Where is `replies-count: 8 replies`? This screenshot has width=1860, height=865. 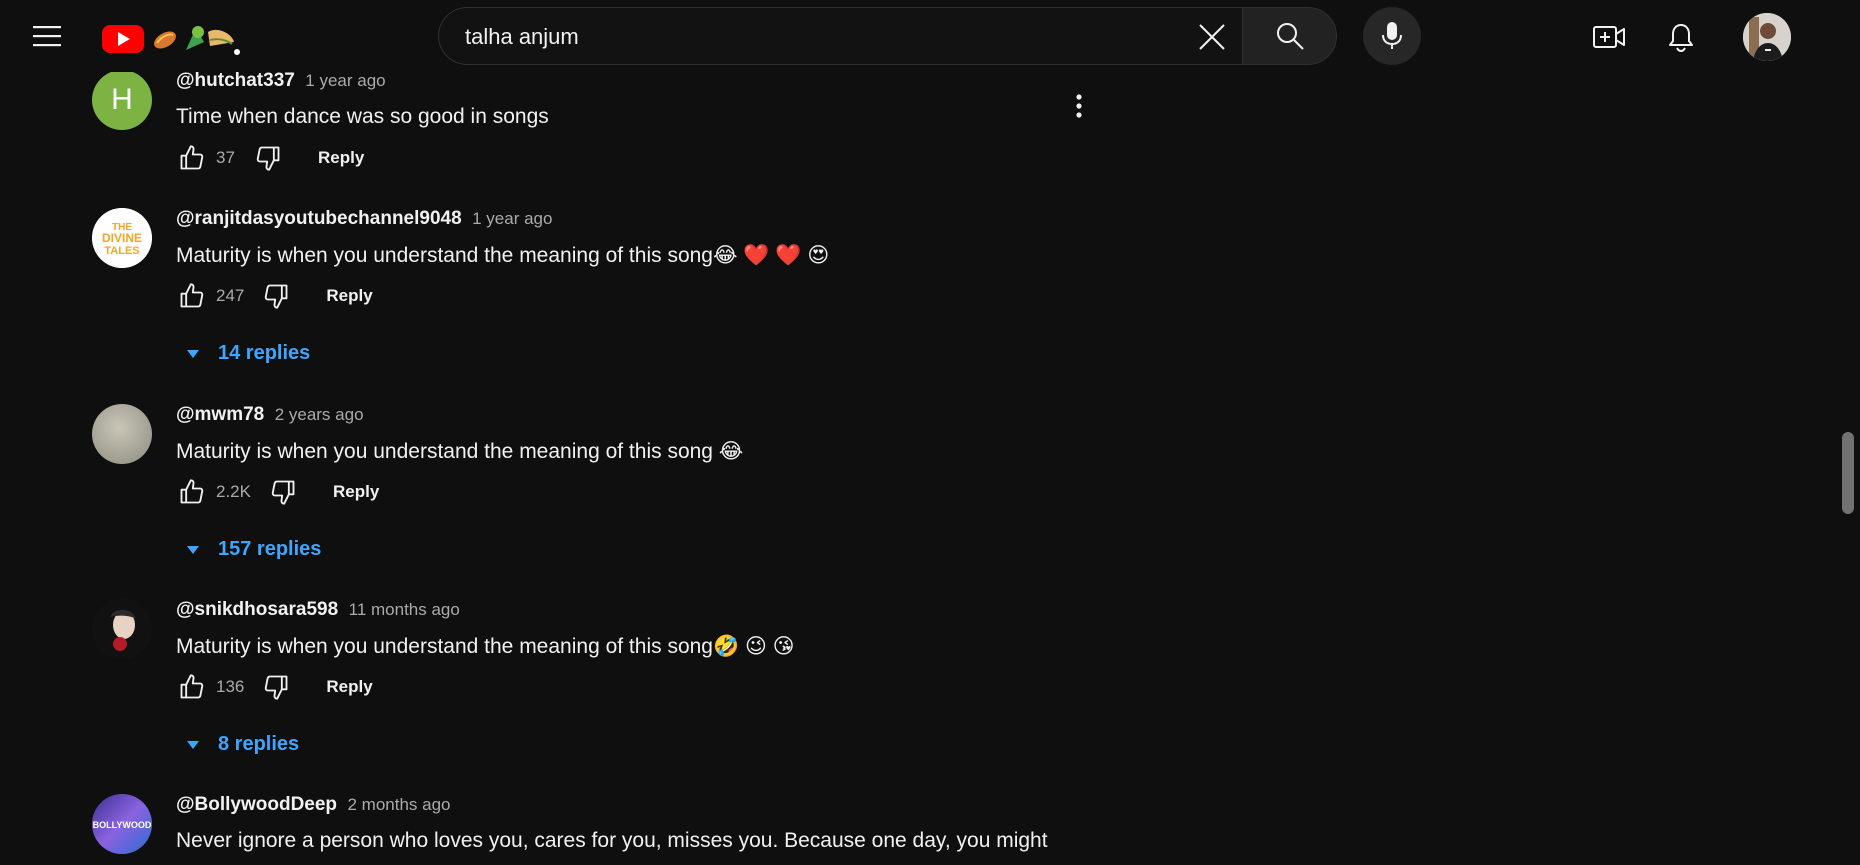 replies-count: 8 replies is located at coordinates (259, 744).